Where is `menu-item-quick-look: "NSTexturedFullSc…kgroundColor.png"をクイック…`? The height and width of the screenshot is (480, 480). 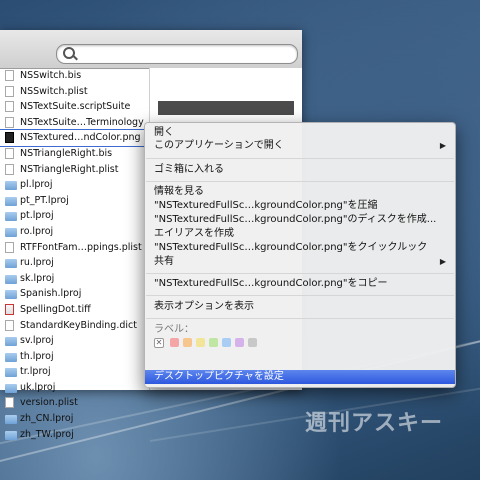
menu-item-quick-look: "NSTexturedFullSc…kgroundColor.png"をクイック… is located at coordinates (300, 248).